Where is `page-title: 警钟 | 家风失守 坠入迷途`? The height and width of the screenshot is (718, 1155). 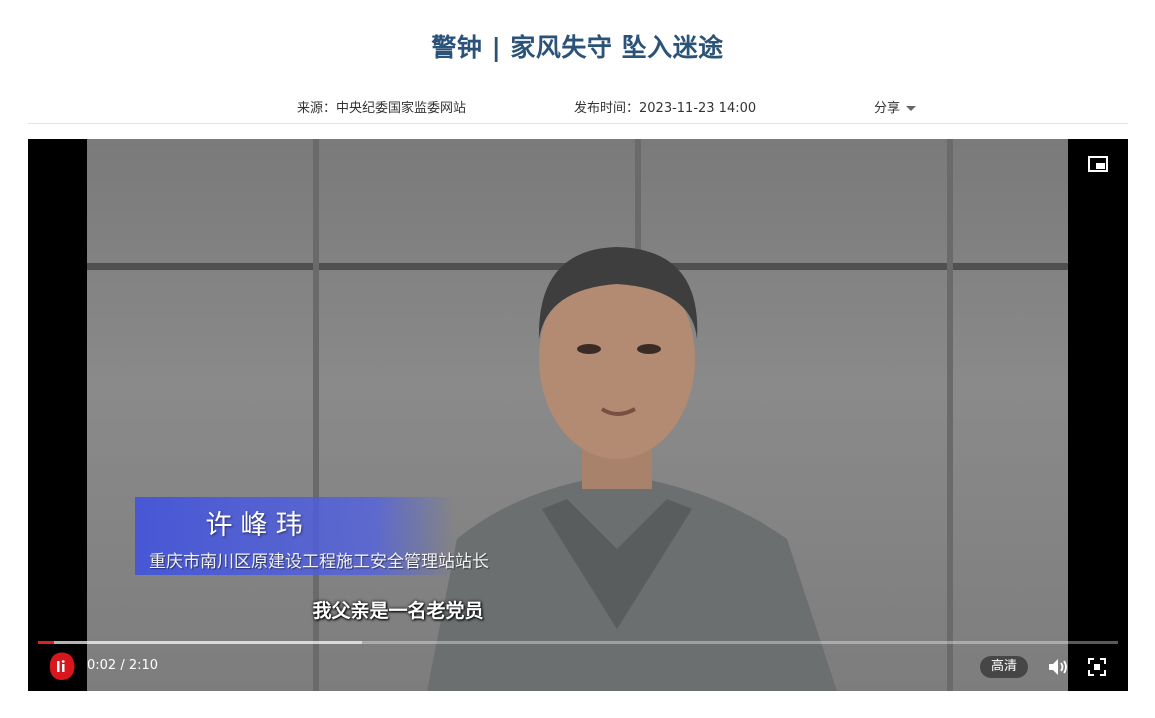 page-title: 警钟 | 家风失守 坠入迷途 is located at coordinates (577, 47).